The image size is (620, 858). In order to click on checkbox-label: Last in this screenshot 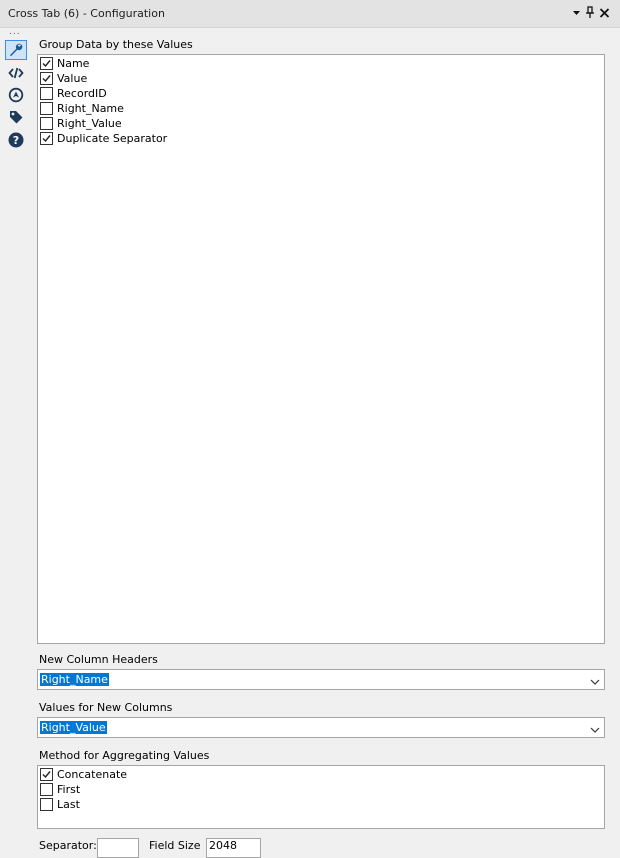, I will do `click(68, 804)`.